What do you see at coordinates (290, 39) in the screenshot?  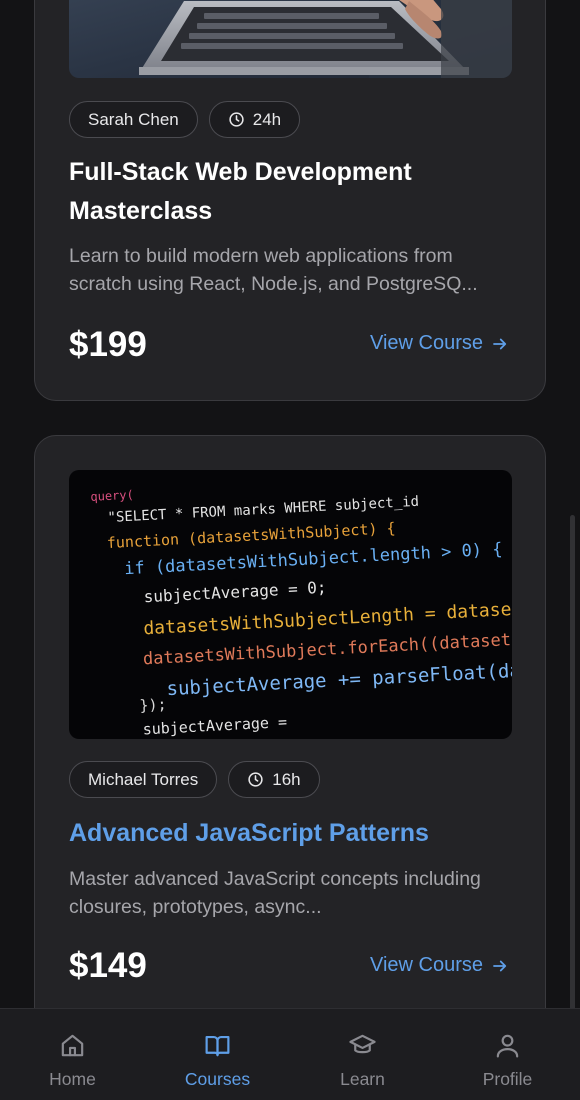 I see `course-thumbnail-laptop` at bounding box center [290, 39].